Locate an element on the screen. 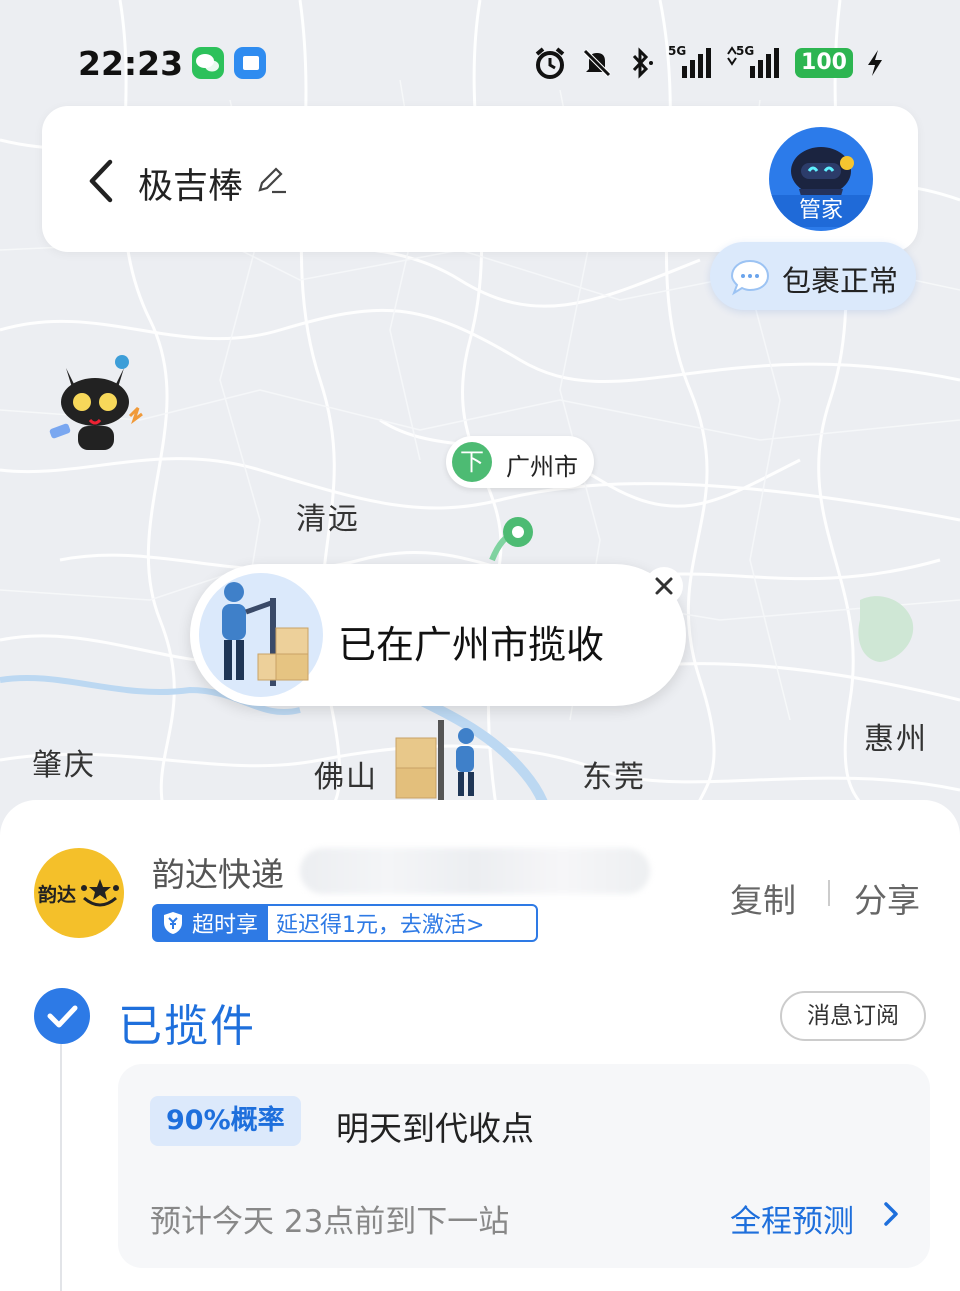  yunda-logo: 韵达 is located at coordinates (79, 893).